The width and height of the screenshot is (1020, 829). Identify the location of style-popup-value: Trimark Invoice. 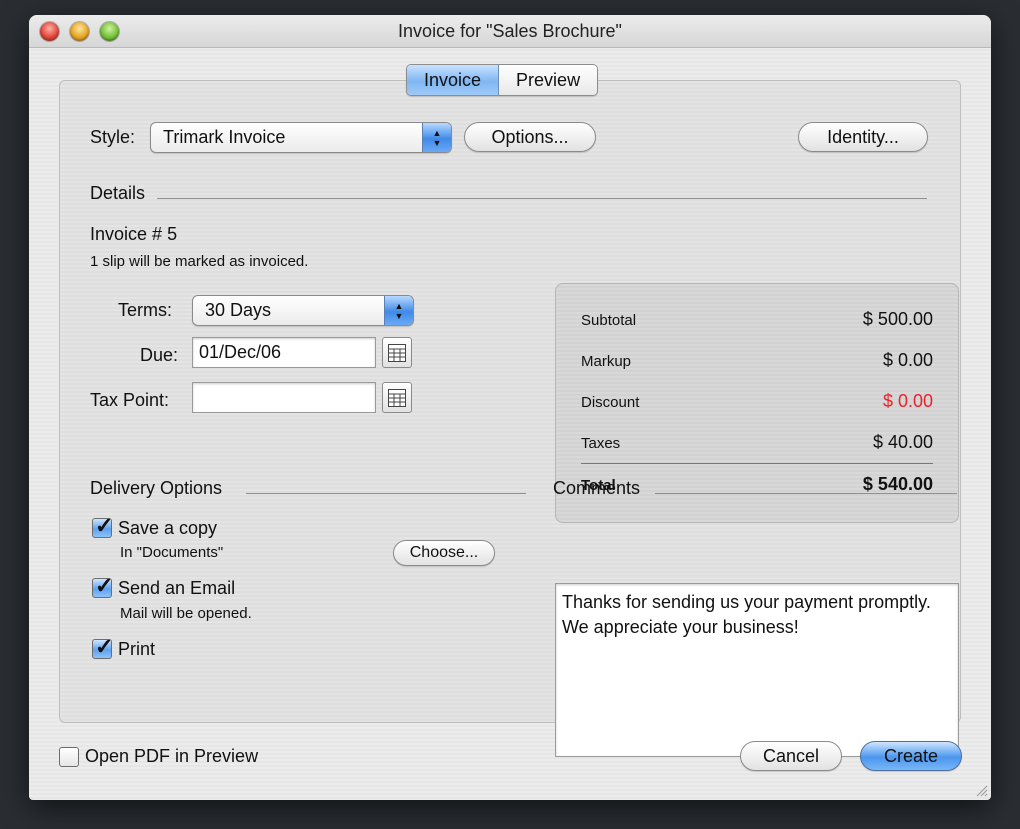
(224, 137).